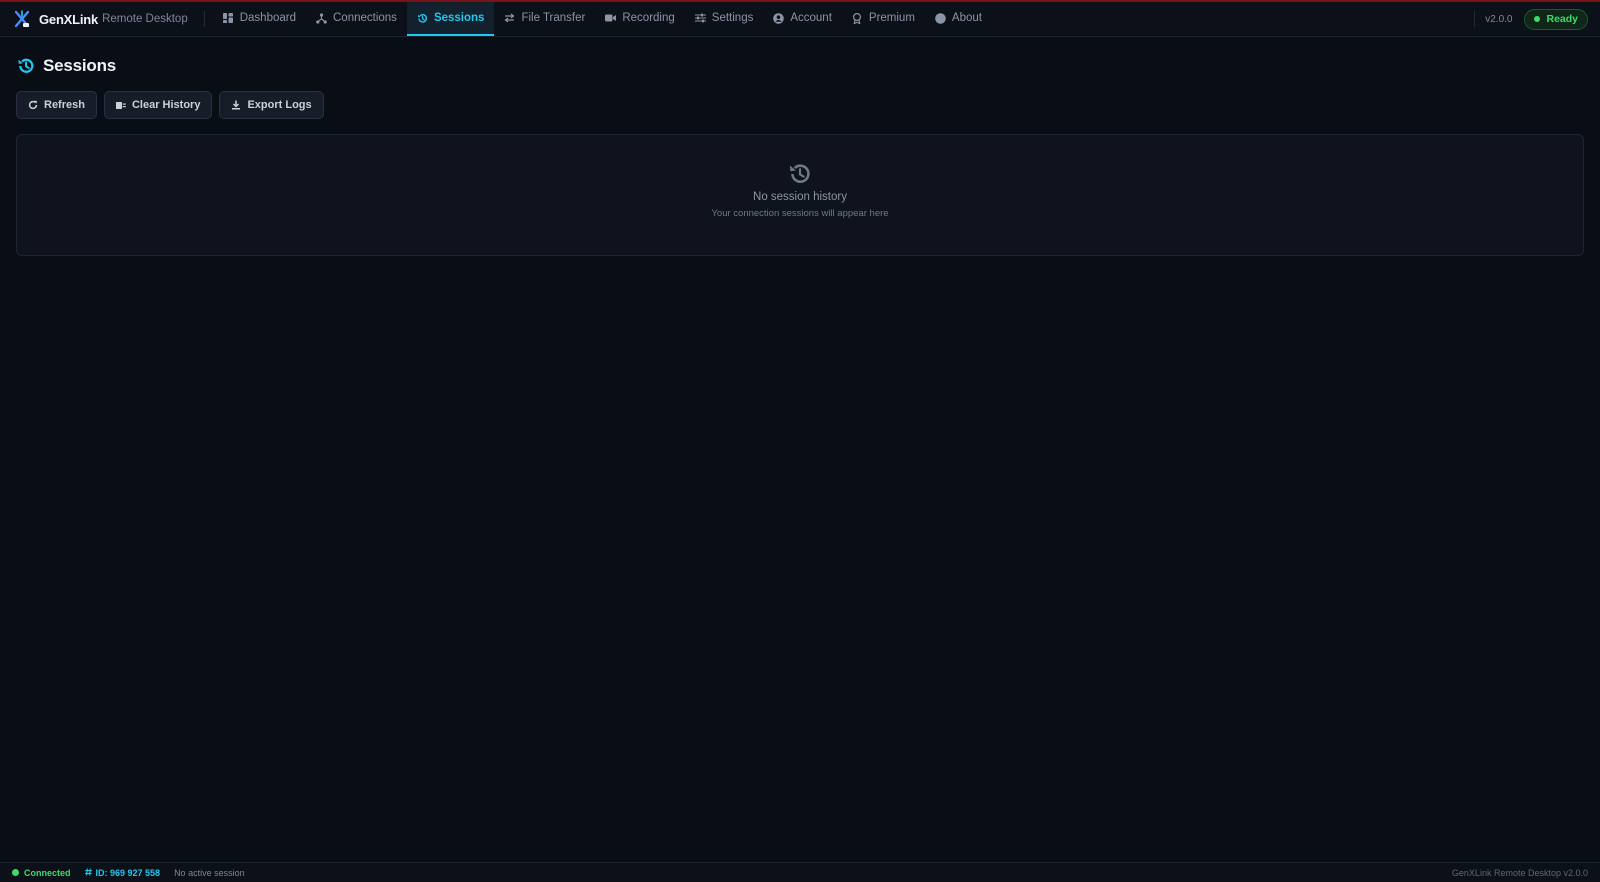 This screenshot has height=882, width=1600. I want to click on session-status: No active session, so click(209, 872).